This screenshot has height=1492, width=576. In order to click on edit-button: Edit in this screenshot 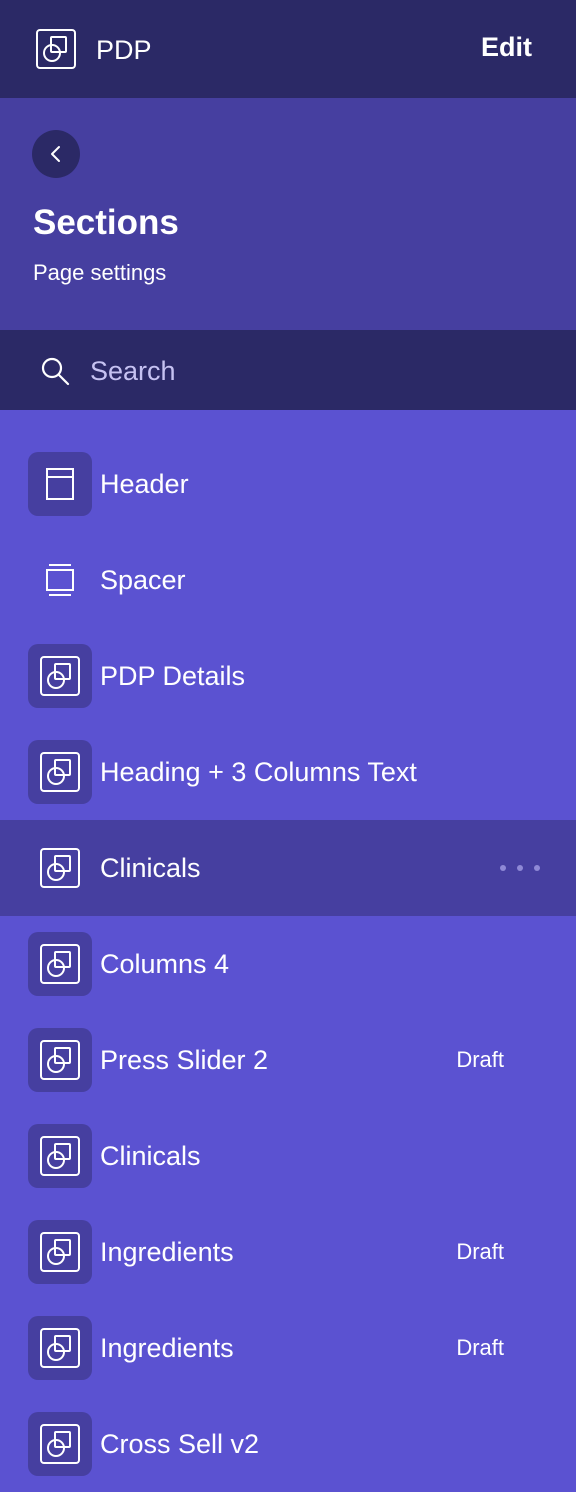, I will do `click(506, 47)`.